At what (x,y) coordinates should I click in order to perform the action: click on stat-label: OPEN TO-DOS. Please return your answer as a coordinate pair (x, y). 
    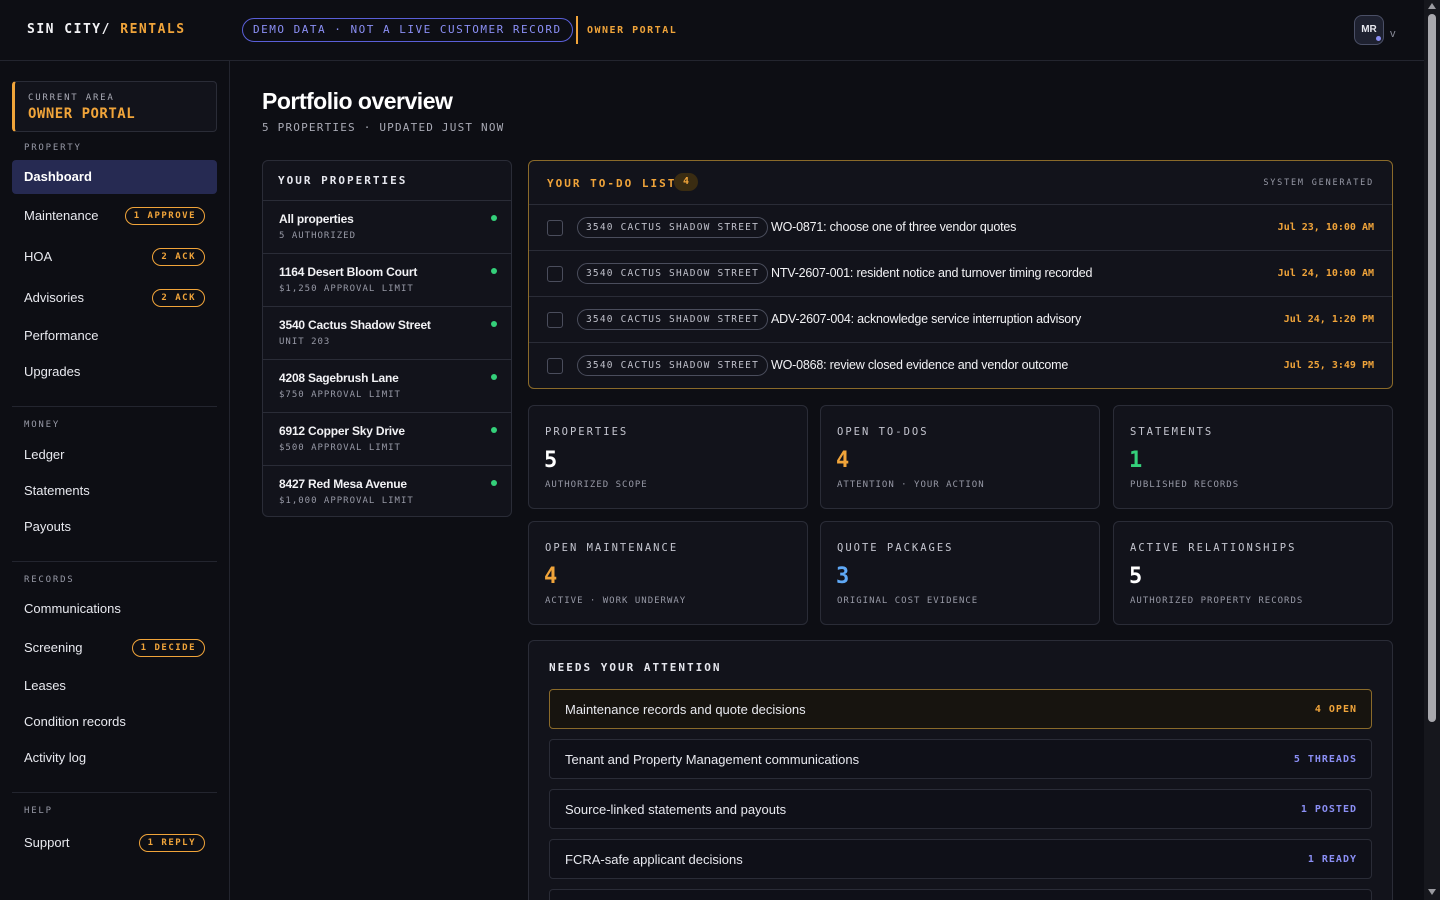
    Looking at the image, I should click on (883, 432).